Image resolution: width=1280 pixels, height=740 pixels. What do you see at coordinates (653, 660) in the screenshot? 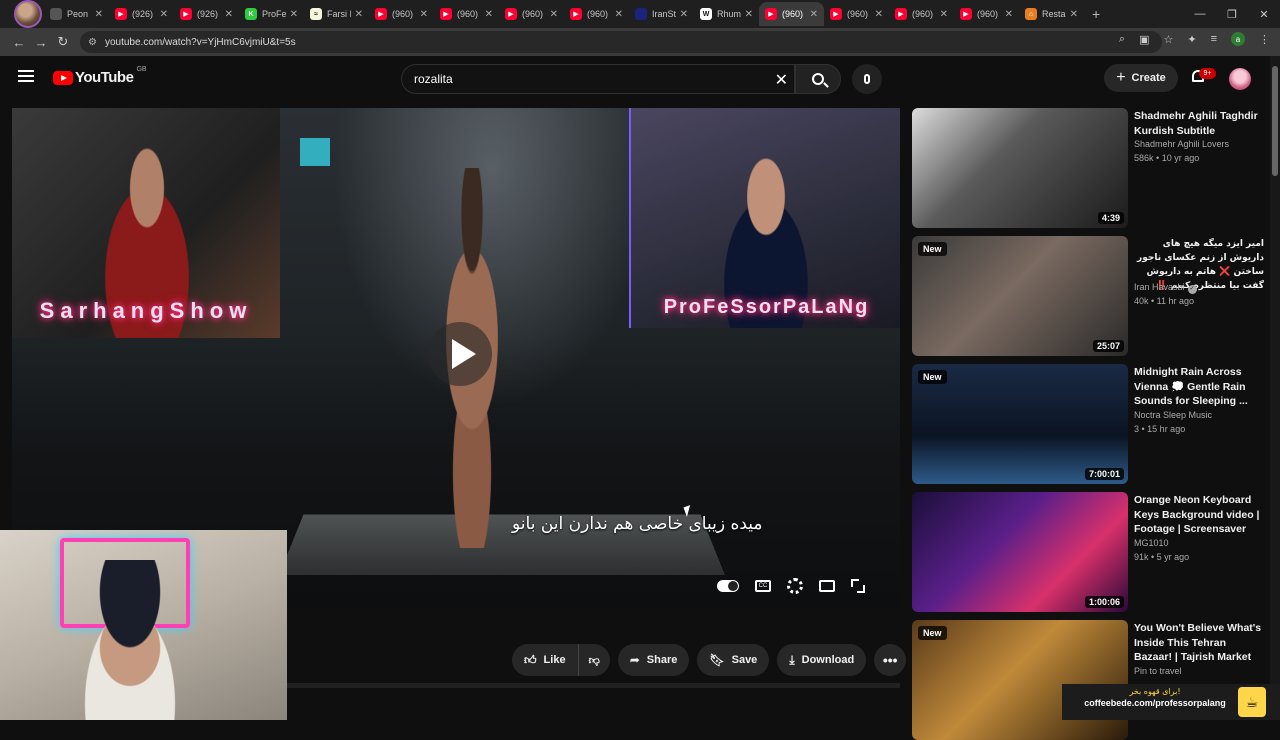
I see `share-button: ➦ Share` at bounding box center [653, 660].